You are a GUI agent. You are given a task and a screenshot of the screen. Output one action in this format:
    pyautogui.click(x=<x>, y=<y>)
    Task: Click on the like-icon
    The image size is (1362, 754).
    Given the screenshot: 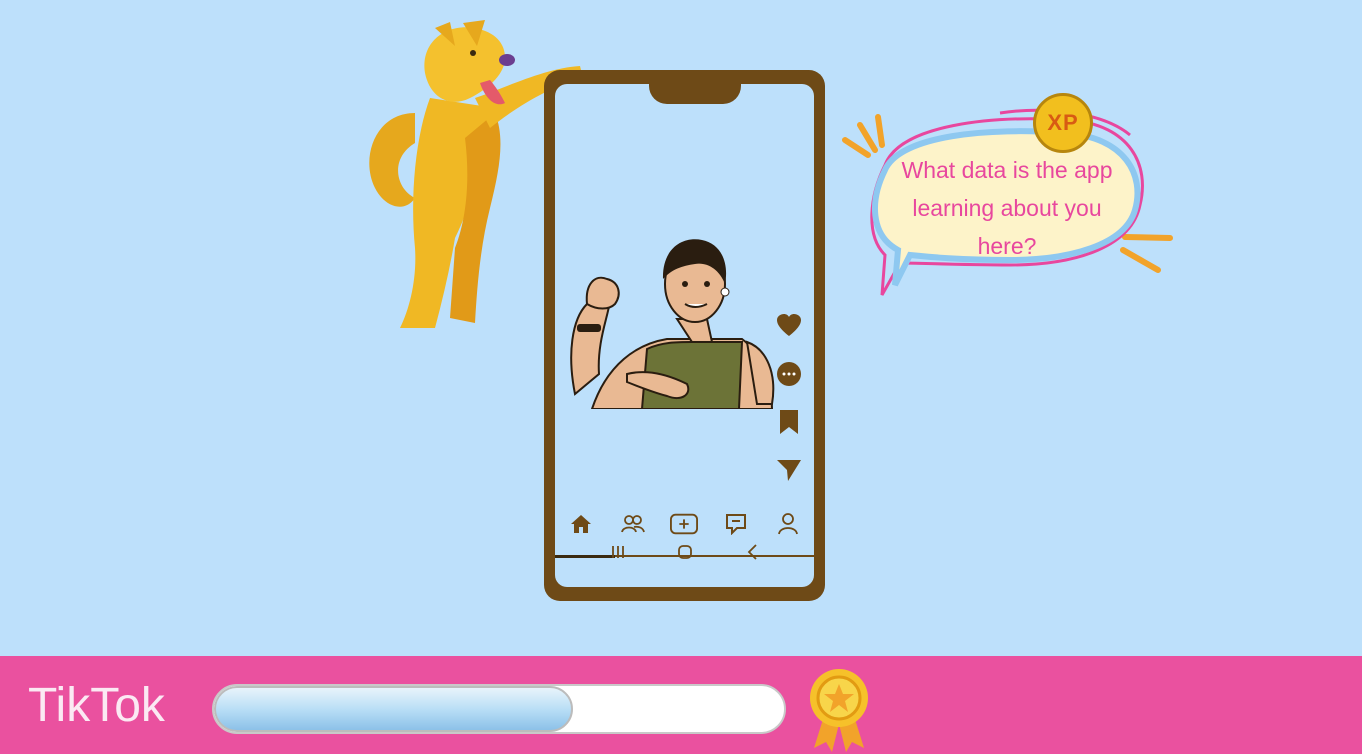 What is the action you would take?
    pyautogui.click(x=789, y=326)
    